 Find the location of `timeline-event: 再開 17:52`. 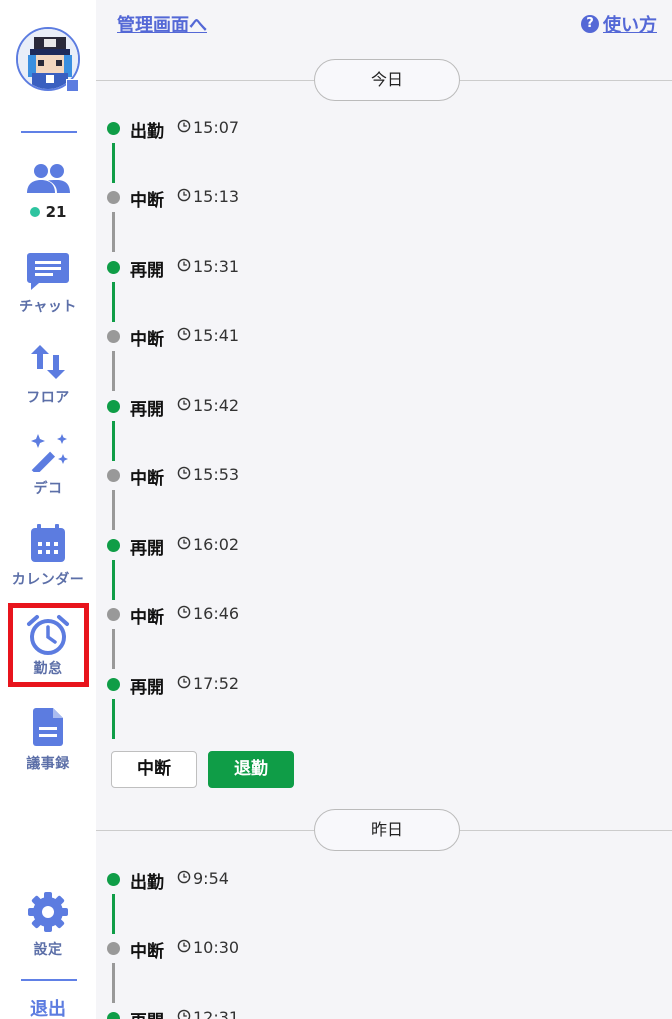

timeline-event: 再開 17:52 is located at coordinates (246, 686).